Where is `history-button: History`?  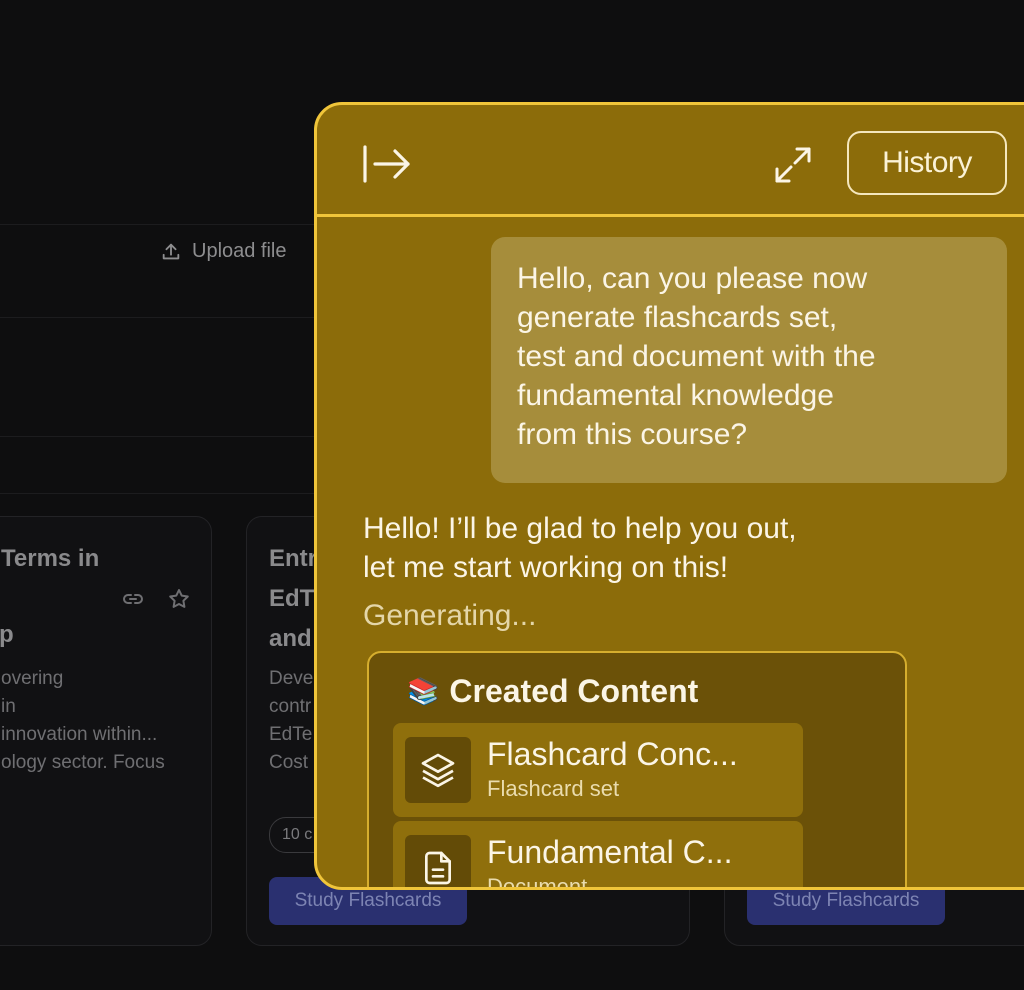 history-button: History is located at coordinates (927, 163).